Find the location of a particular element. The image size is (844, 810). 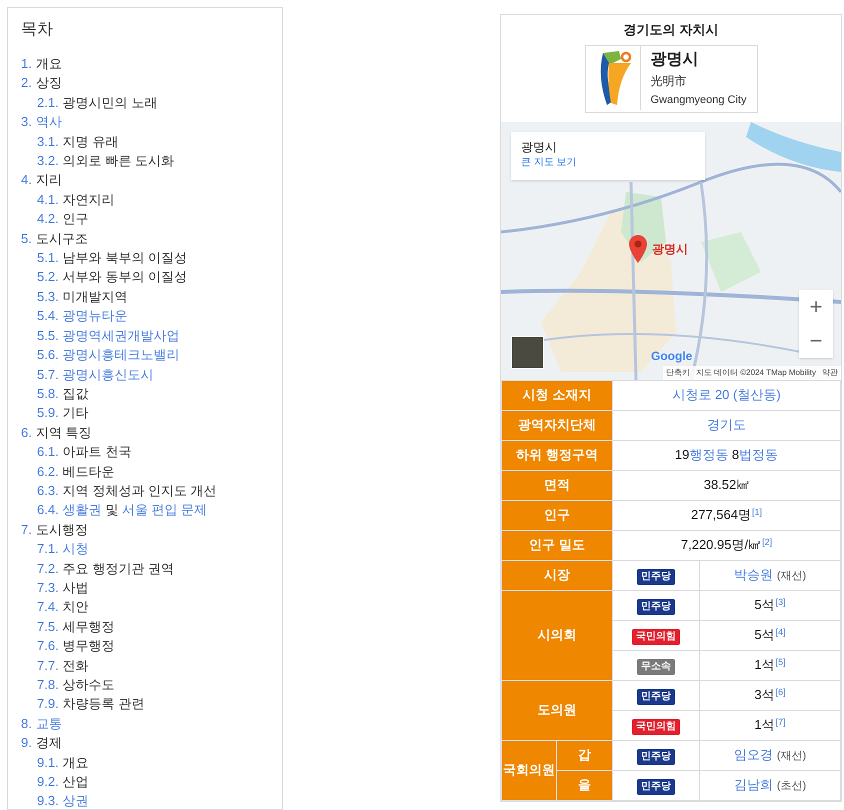

footnote-link: [7] is located at coordinates (781, 721).